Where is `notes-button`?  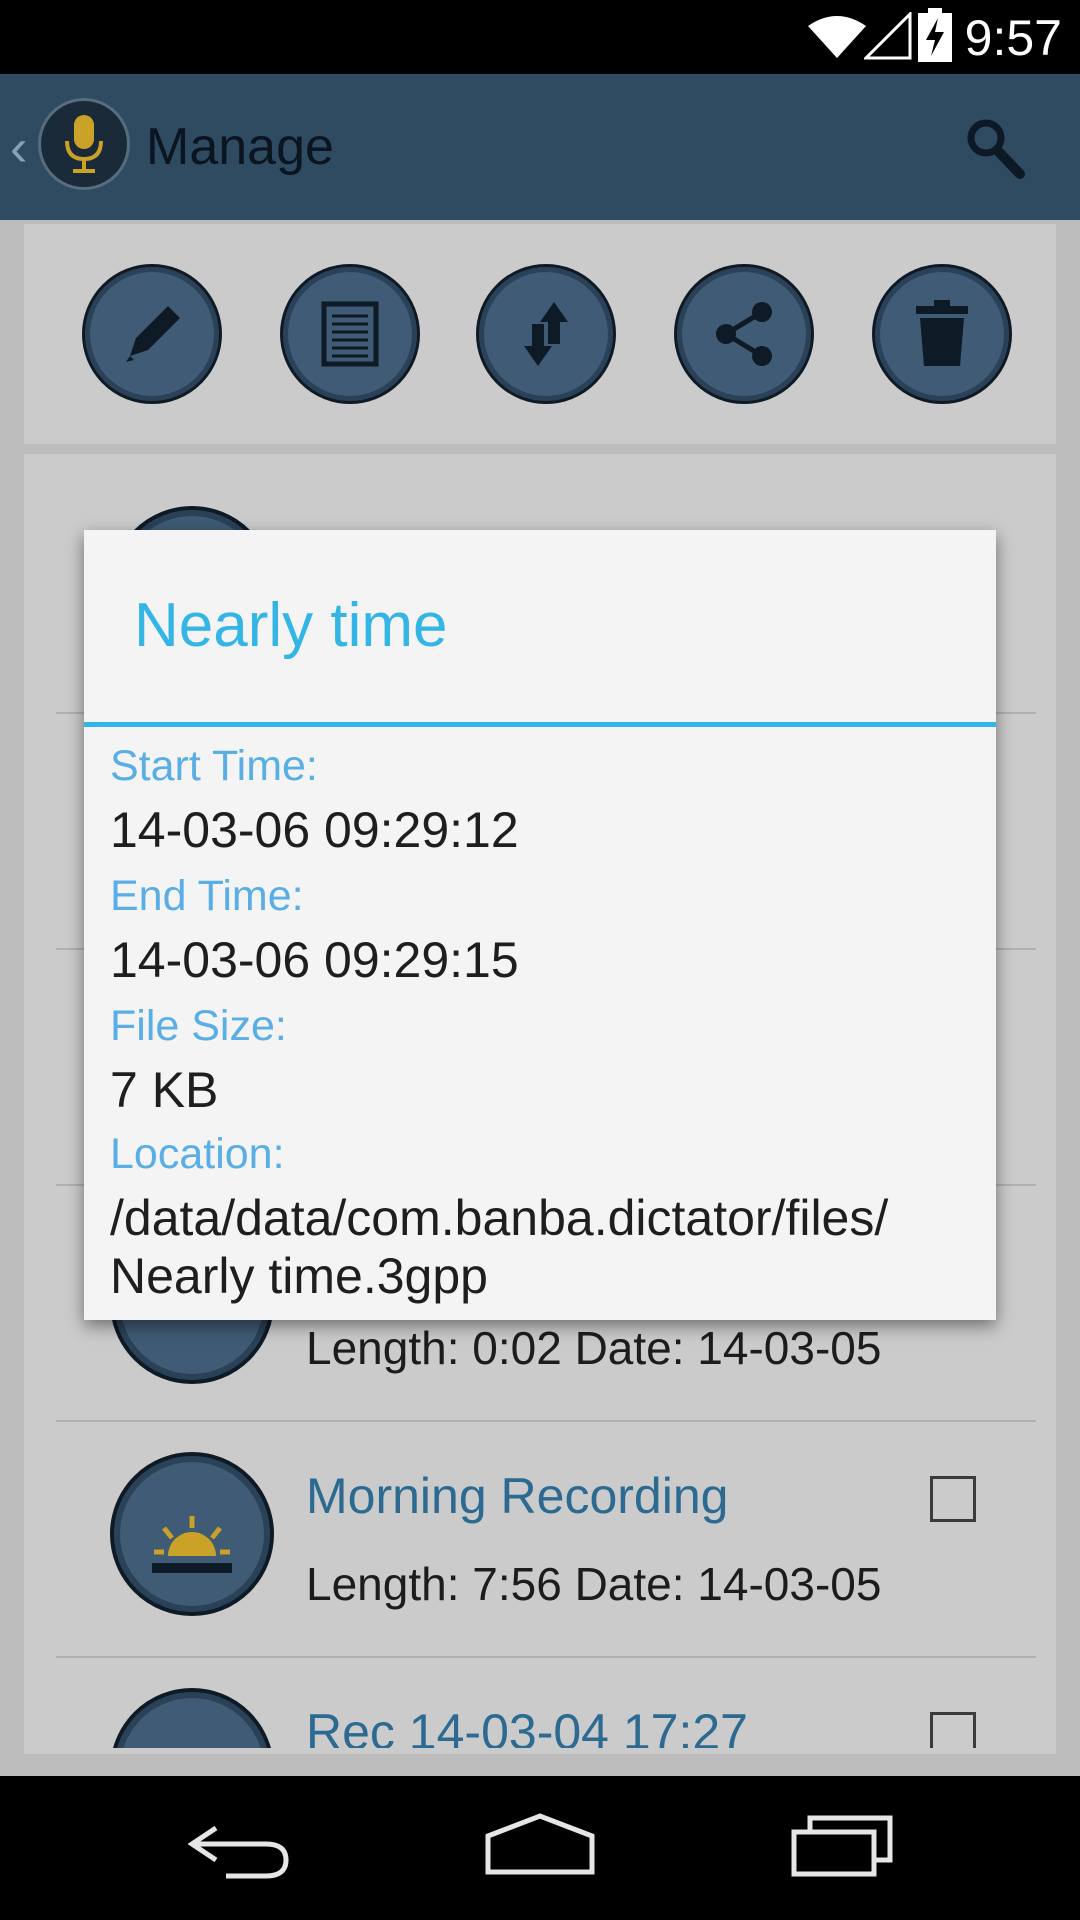
notes-button is located at coordinates (350, 334).